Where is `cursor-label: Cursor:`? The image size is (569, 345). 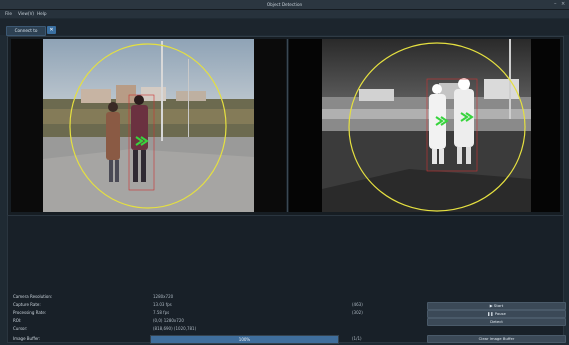
cursor-label: Cursor: is located at coordinates (20, 328).